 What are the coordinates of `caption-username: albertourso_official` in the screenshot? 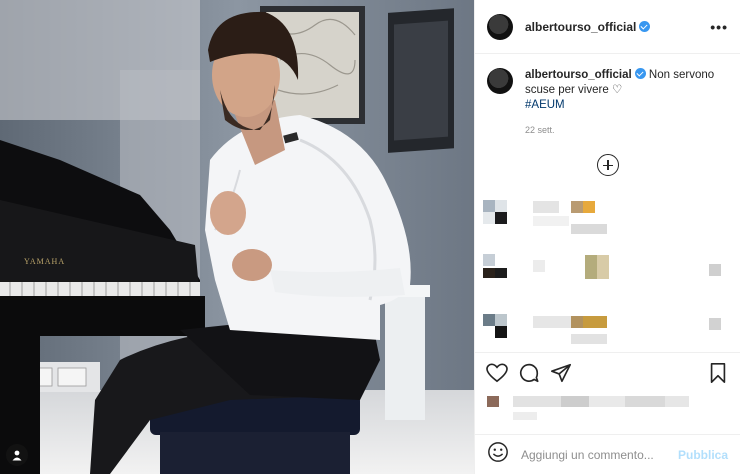 It's located at (578, 75).